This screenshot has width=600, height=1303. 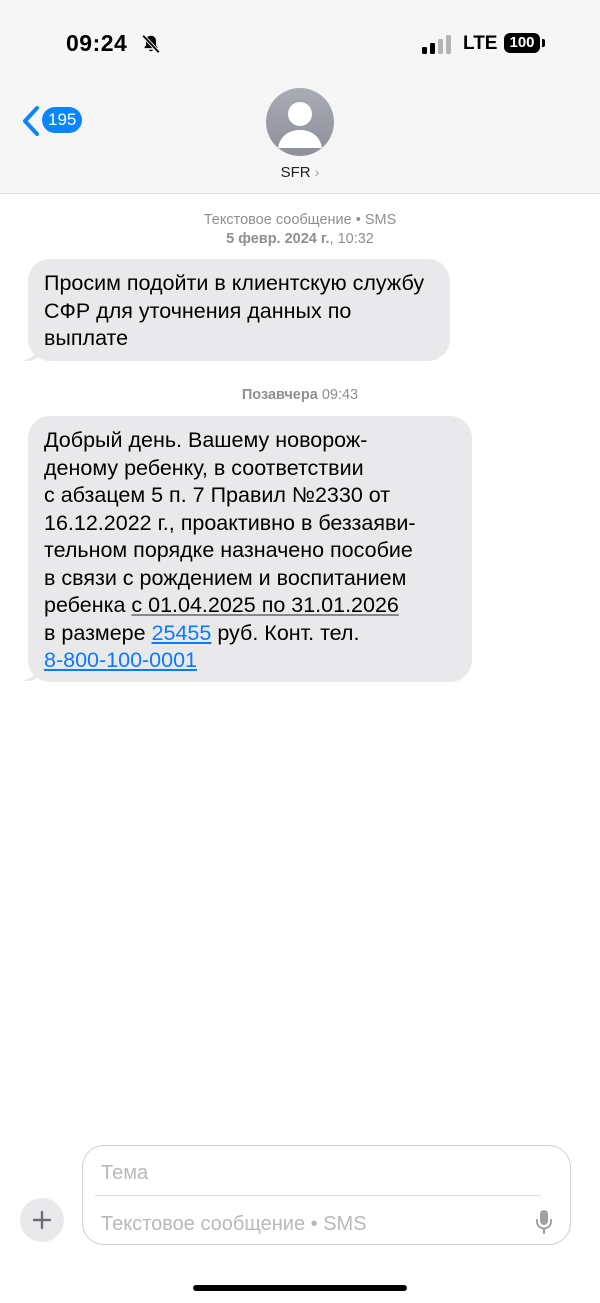 I want to click on message-line: 8-800-100-0001, so click(x=250, y=661).